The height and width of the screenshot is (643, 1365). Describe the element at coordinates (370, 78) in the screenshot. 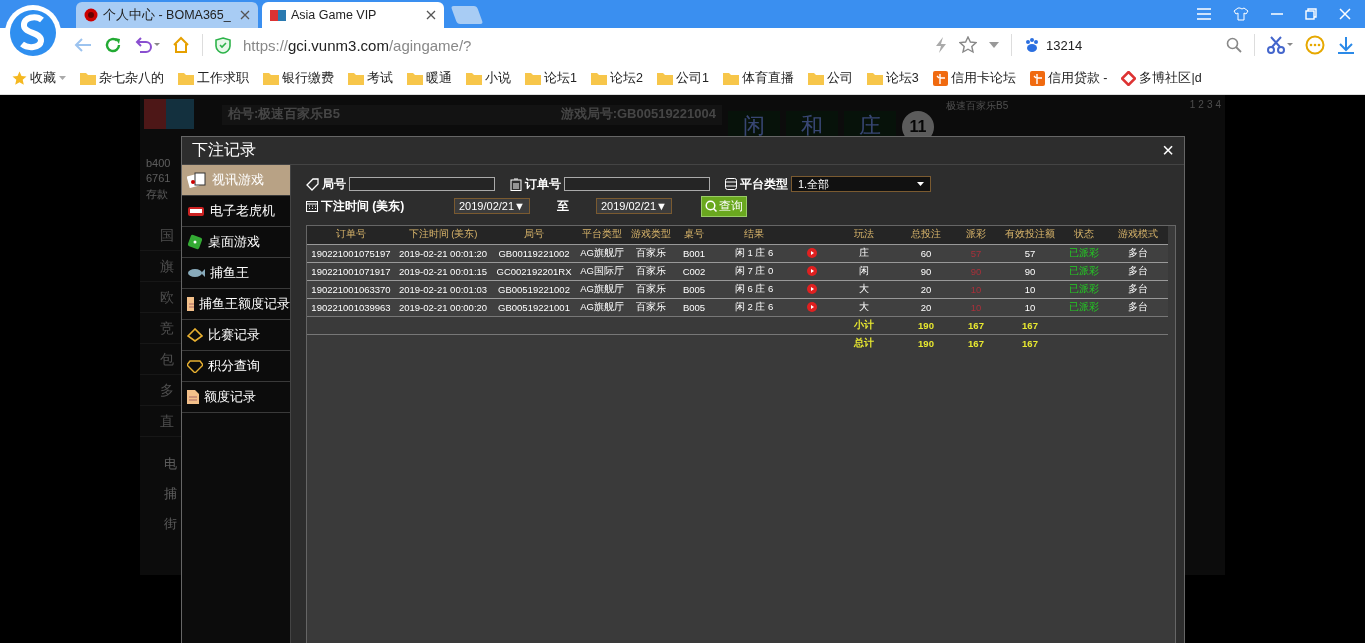

I see `bookmark: 考试` at that location.